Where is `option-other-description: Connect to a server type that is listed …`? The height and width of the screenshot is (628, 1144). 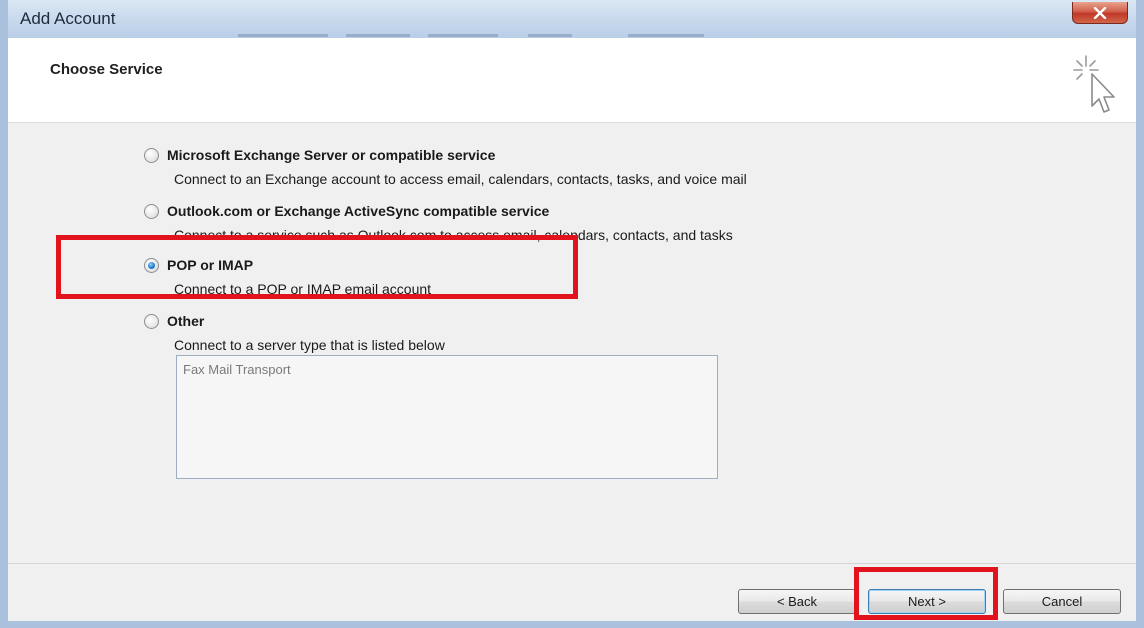 option-other-description: Connect to a server type that is listed … is located at coordinates (309, 345).